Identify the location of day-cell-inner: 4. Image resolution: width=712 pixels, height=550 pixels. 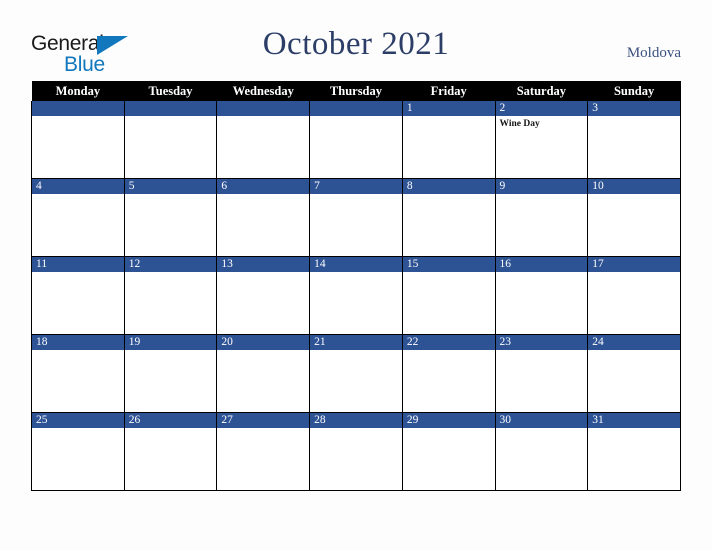
(78, 217).